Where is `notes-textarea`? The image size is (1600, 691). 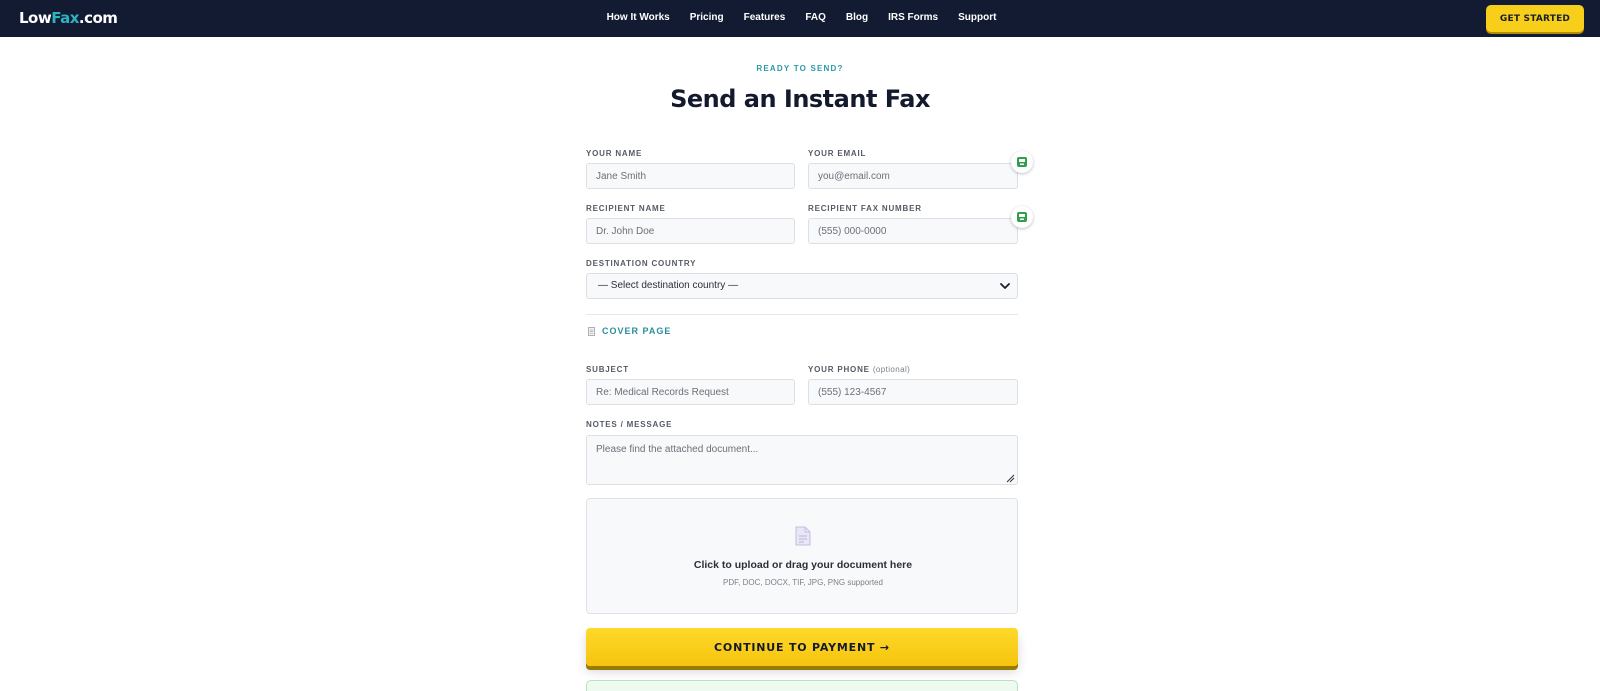 notes-textarea is located at coordinates (802, 460).